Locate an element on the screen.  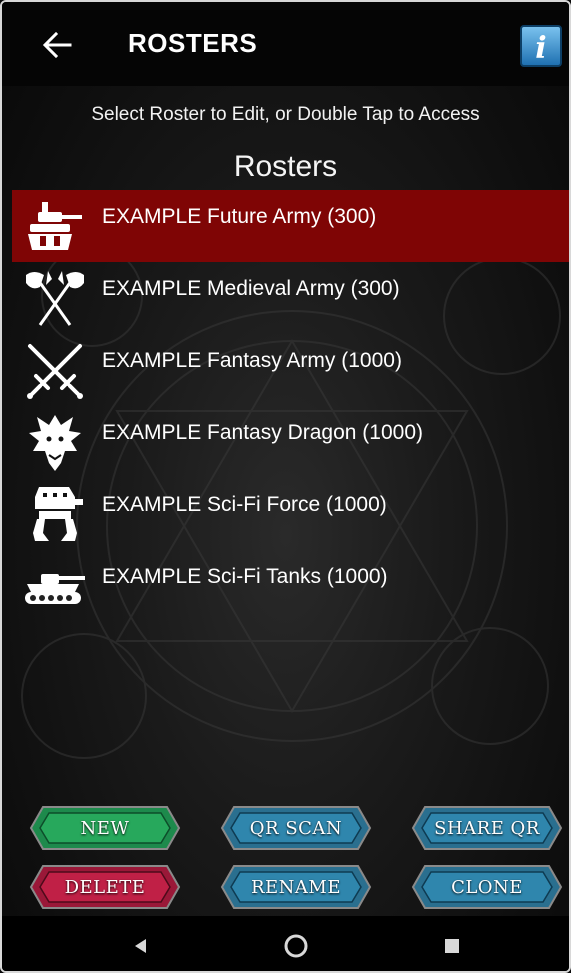
mech-head-icon is located at coordinates (55, 226).